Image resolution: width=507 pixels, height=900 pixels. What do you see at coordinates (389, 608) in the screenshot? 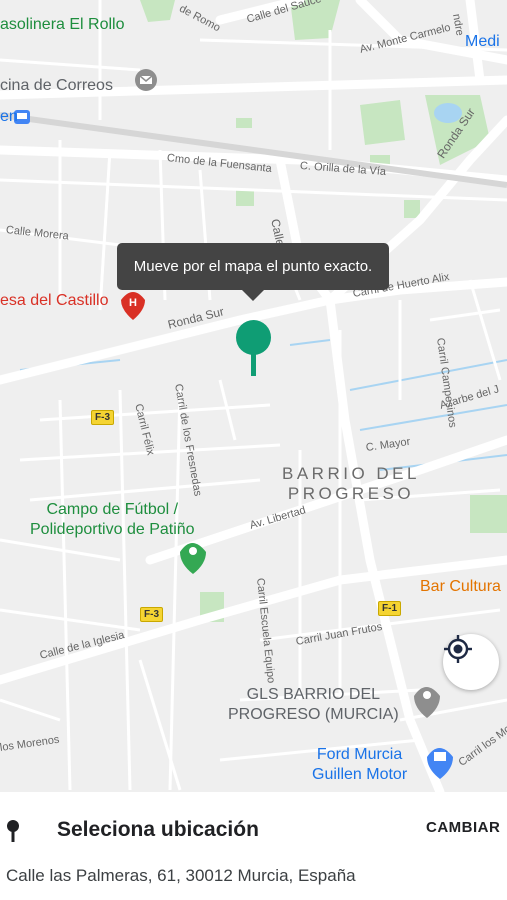
I see `route-shield-f1: F-1` at bounding box center [389, 608].